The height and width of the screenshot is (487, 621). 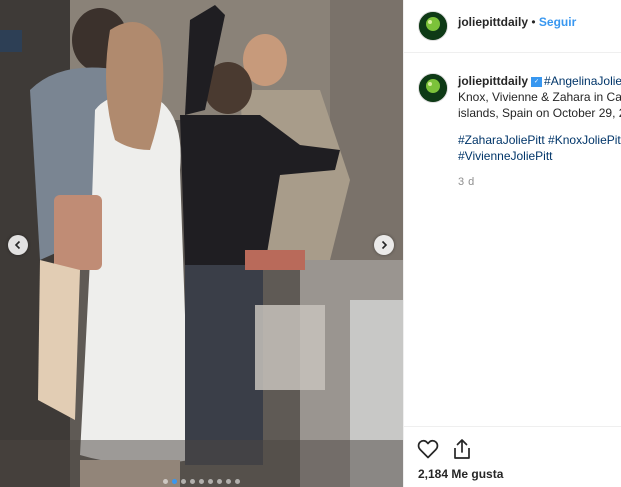 I want to click on heart-icon, so click(x=428, y=449).